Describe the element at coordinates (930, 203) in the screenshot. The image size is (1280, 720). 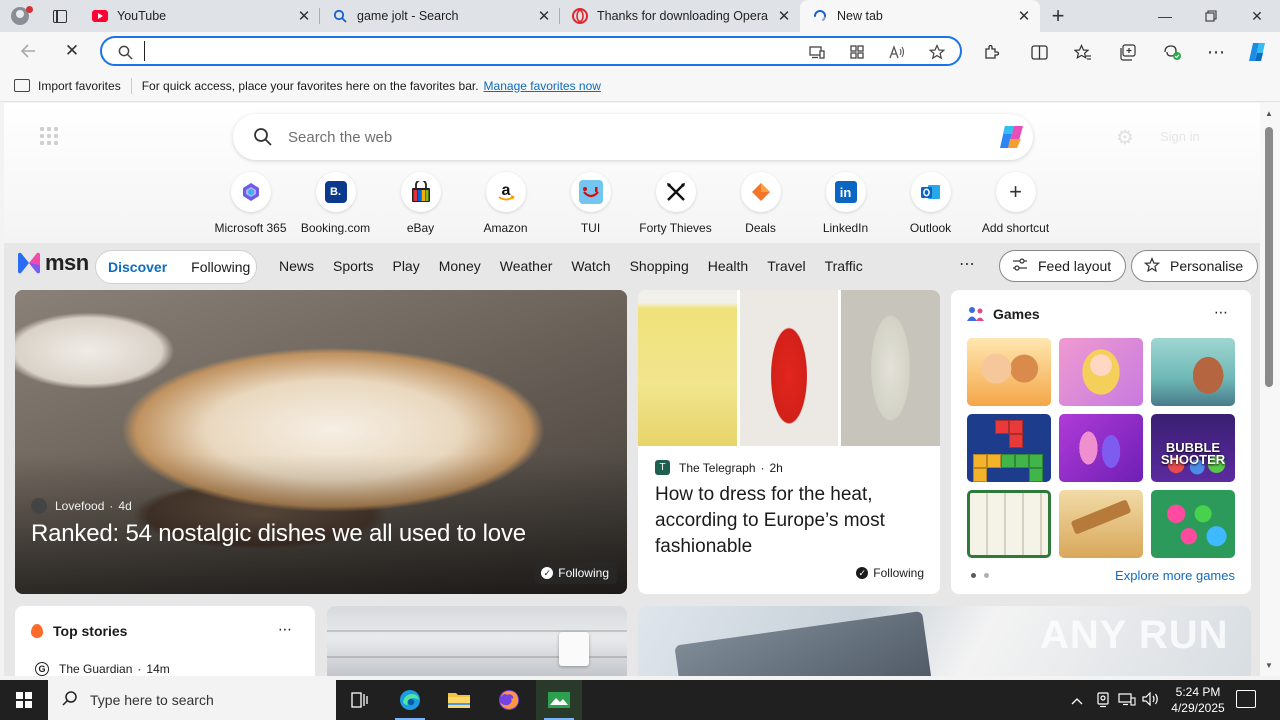
I see `shortcut-outlook: Outlook` at that location.